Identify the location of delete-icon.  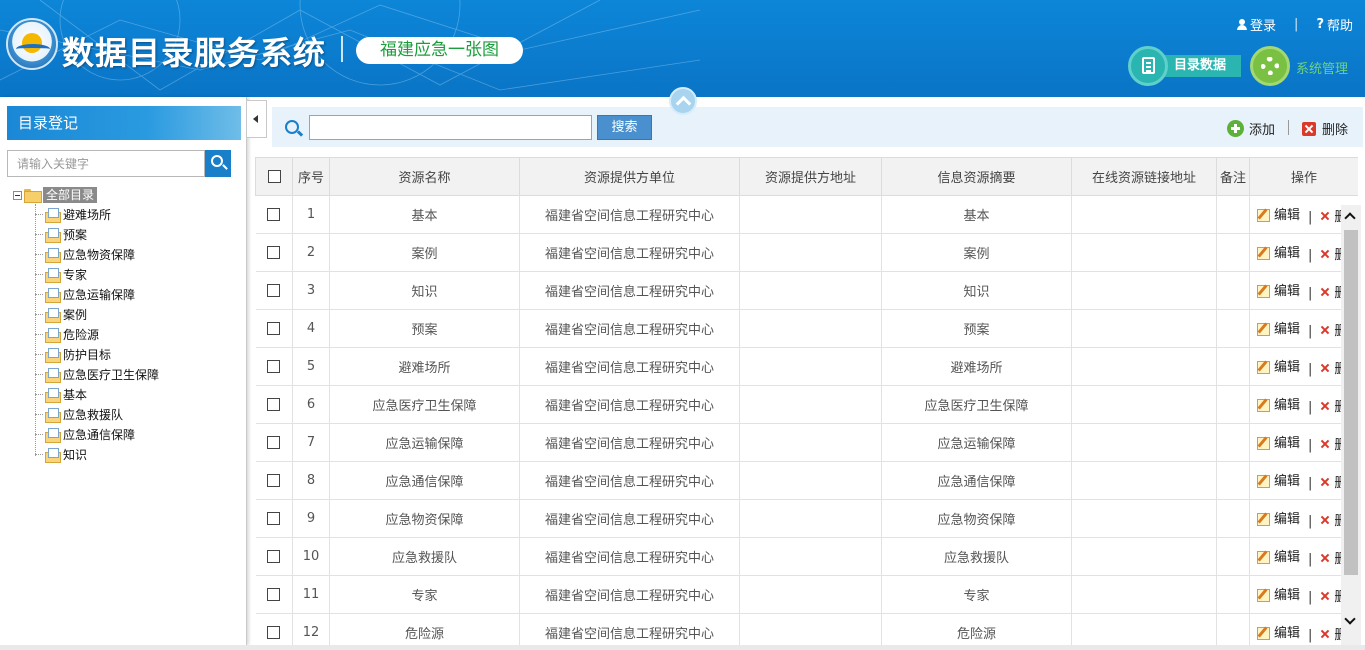
(1325, 444).